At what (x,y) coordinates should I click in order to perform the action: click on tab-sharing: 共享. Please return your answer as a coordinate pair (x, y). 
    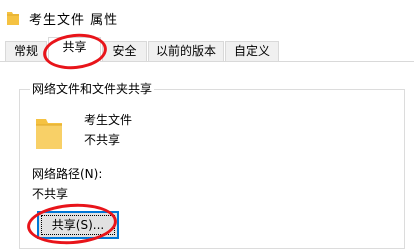
    Looking at the image, I should click on (74, 49).